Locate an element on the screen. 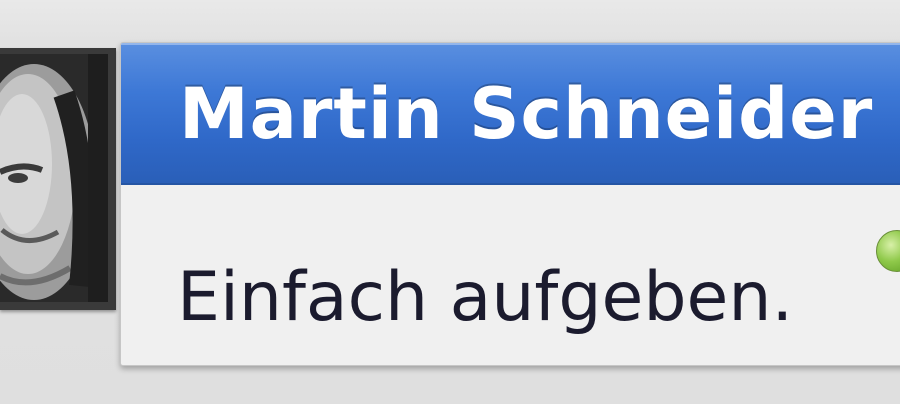 This screenshot has width=900, height=404. status-message: Einfach aufgeben. is located at coordinates (485, 297).